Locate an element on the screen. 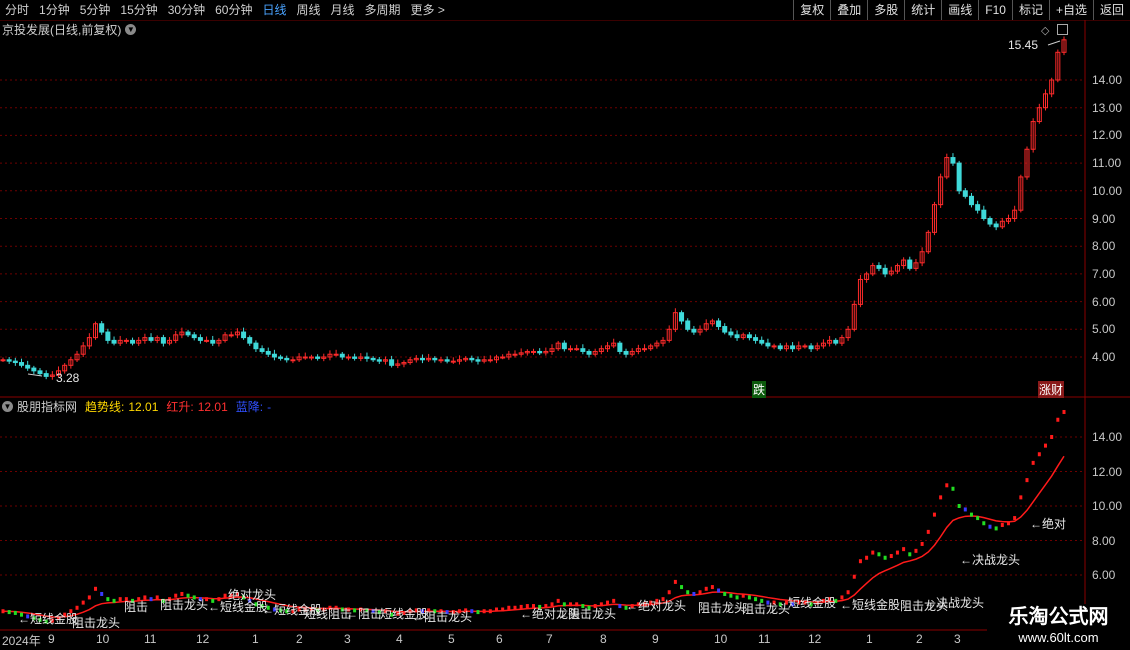  indicator-panel-title: ▼ 股朋指标网 趋势线: 12.01 红升: 12.01 蓝降: - is located at coordinates (136, 406).